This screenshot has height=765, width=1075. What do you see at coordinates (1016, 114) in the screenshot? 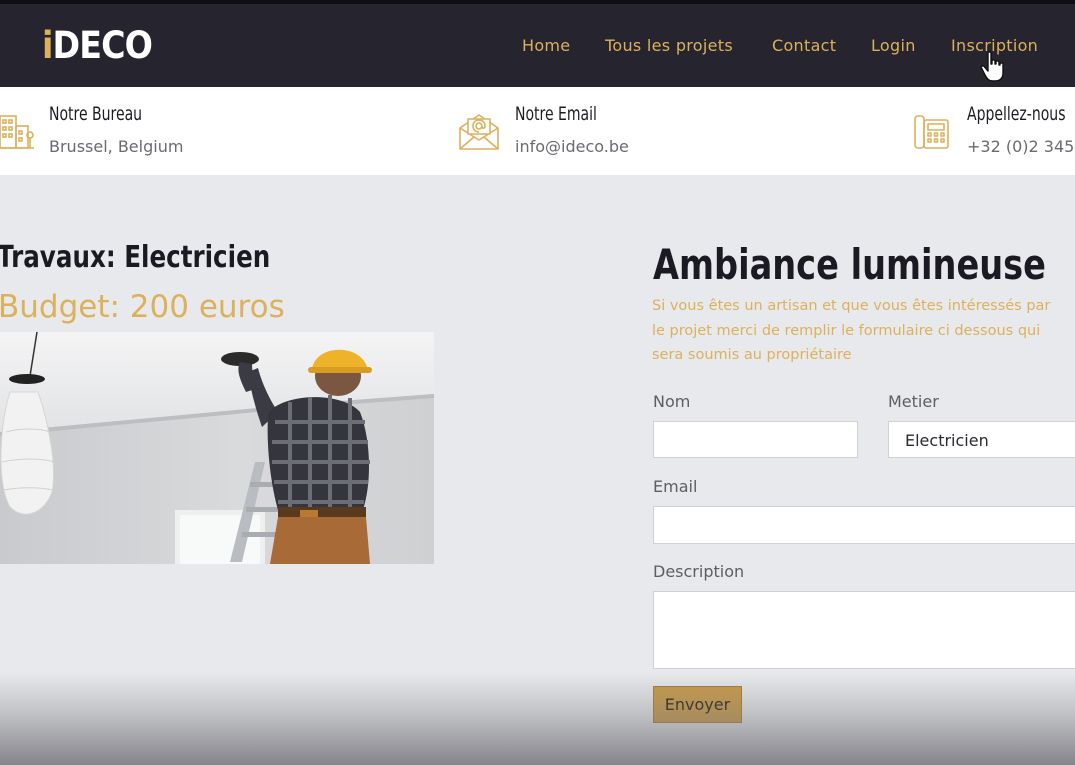
I see `info-title-phone: Appellez-nous` at bounding box center [1016, 114].